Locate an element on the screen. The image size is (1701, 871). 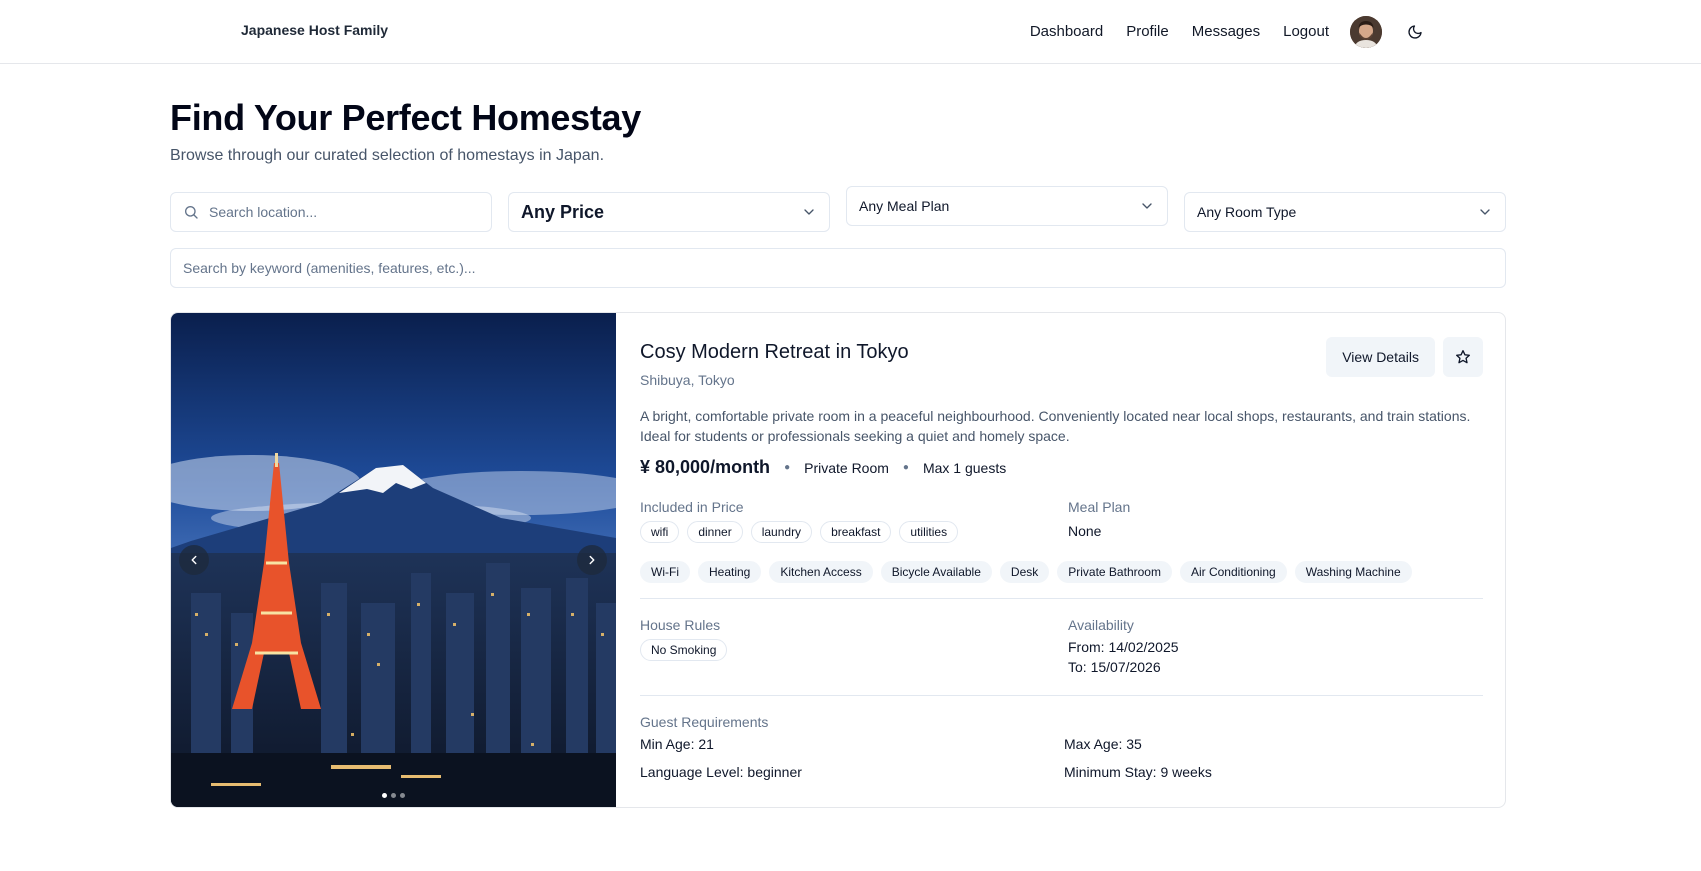
price-select: Any Price is located at coordinates (669, 212).